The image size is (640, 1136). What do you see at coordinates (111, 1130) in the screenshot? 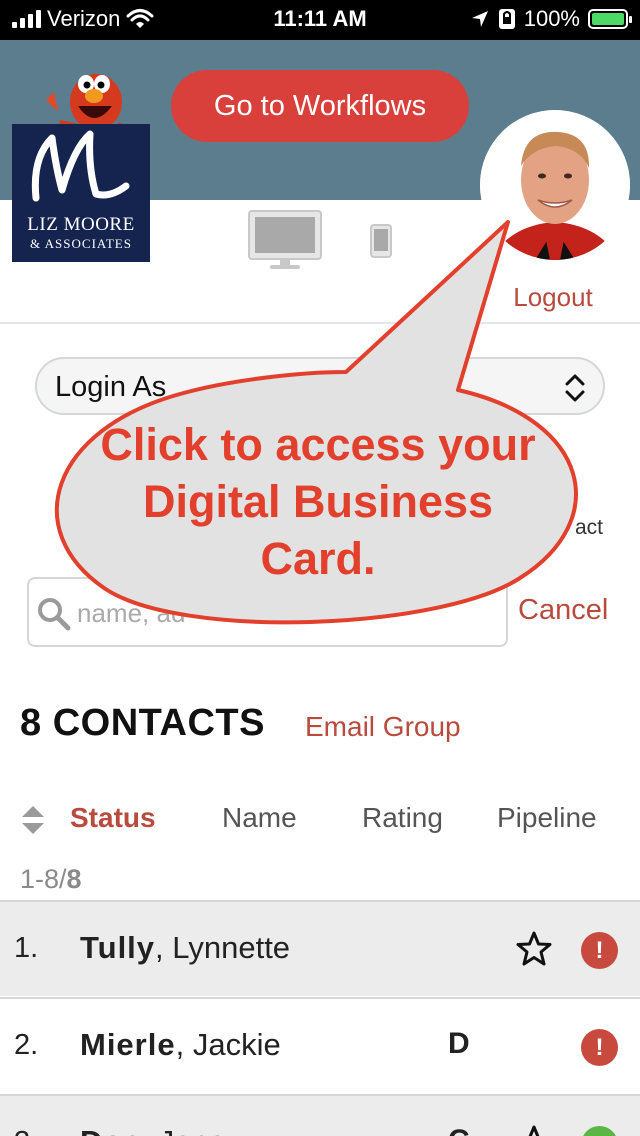
I see `contact-last-name: Doe` at bounding box center [111, 1130].